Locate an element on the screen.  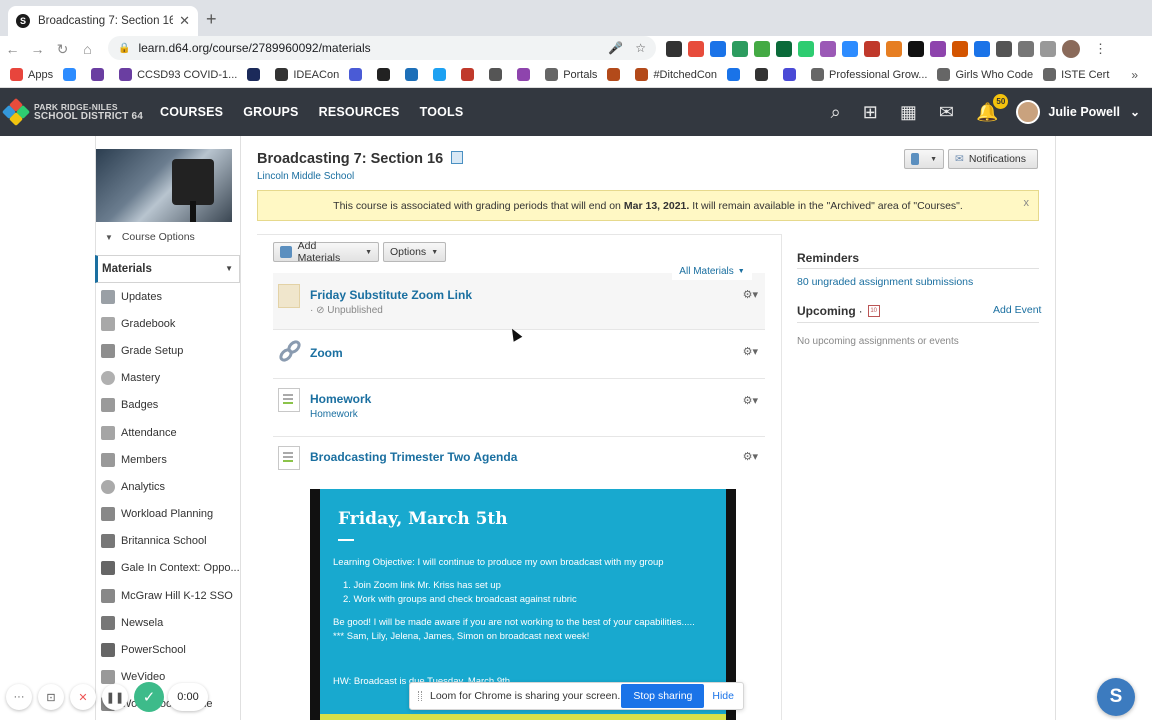
view-toggle-button: ▼ is located at coordinates (924, 159).